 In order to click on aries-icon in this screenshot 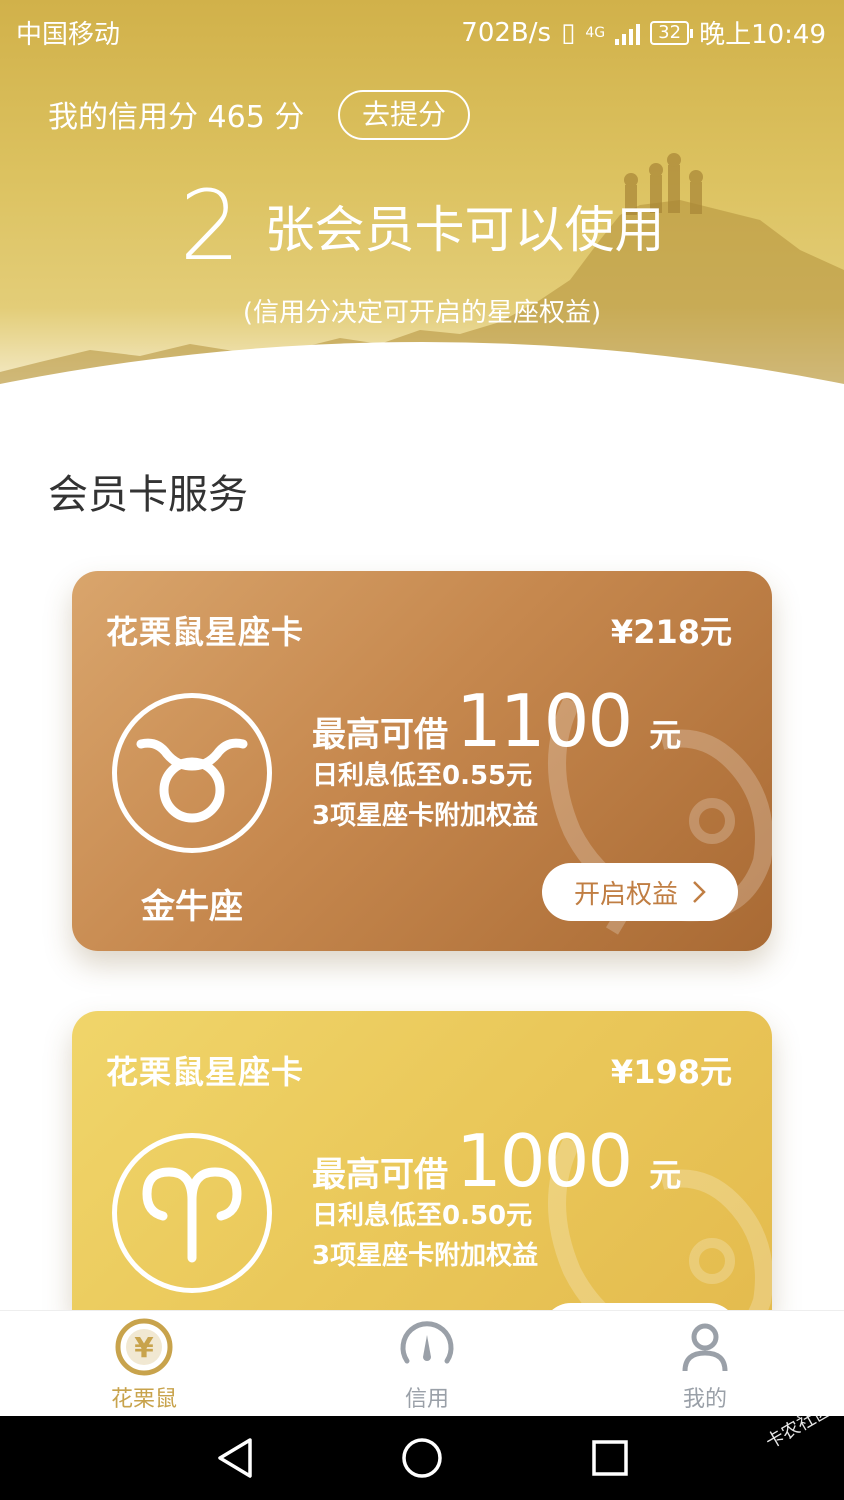, I will do `click(192, 1213)`.